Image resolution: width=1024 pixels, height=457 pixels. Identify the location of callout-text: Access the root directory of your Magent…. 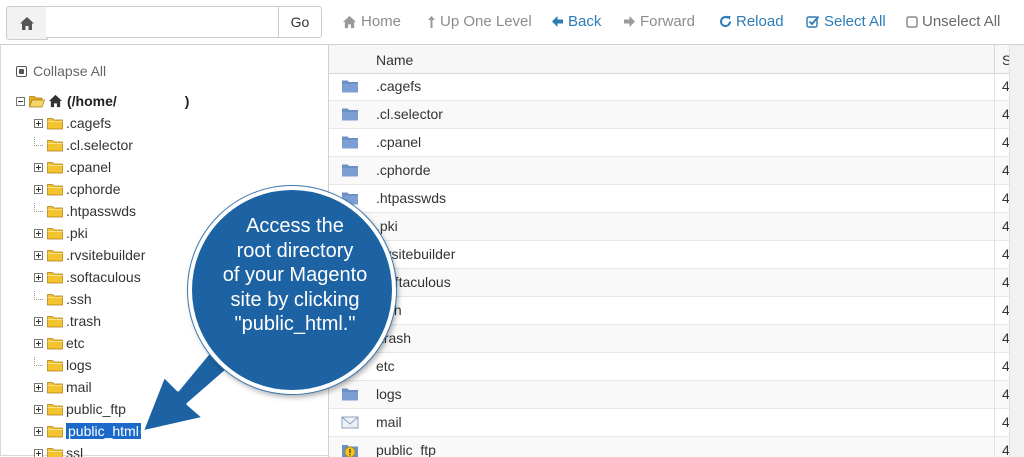
(295, 275).